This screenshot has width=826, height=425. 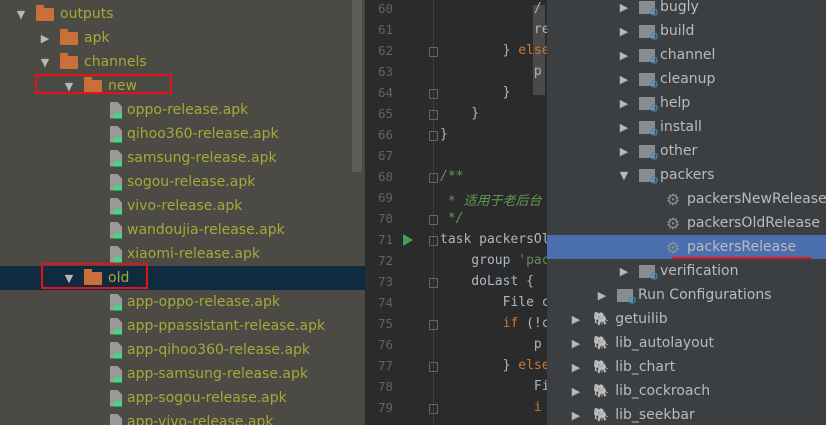 I want to click on node-label: vivo-release.apk, so click(x=185, y=206).